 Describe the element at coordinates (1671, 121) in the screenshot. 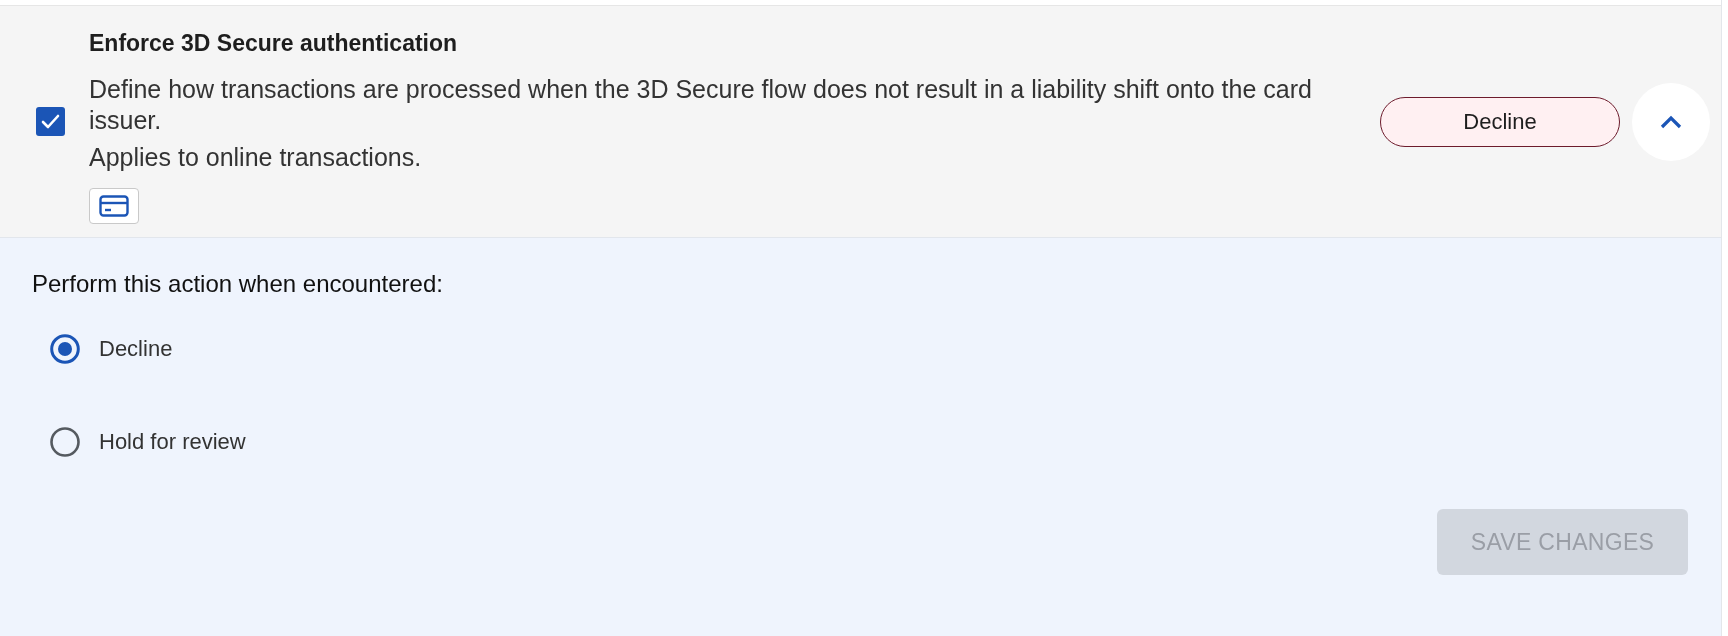

I see `chevron-up-icon` at that location.